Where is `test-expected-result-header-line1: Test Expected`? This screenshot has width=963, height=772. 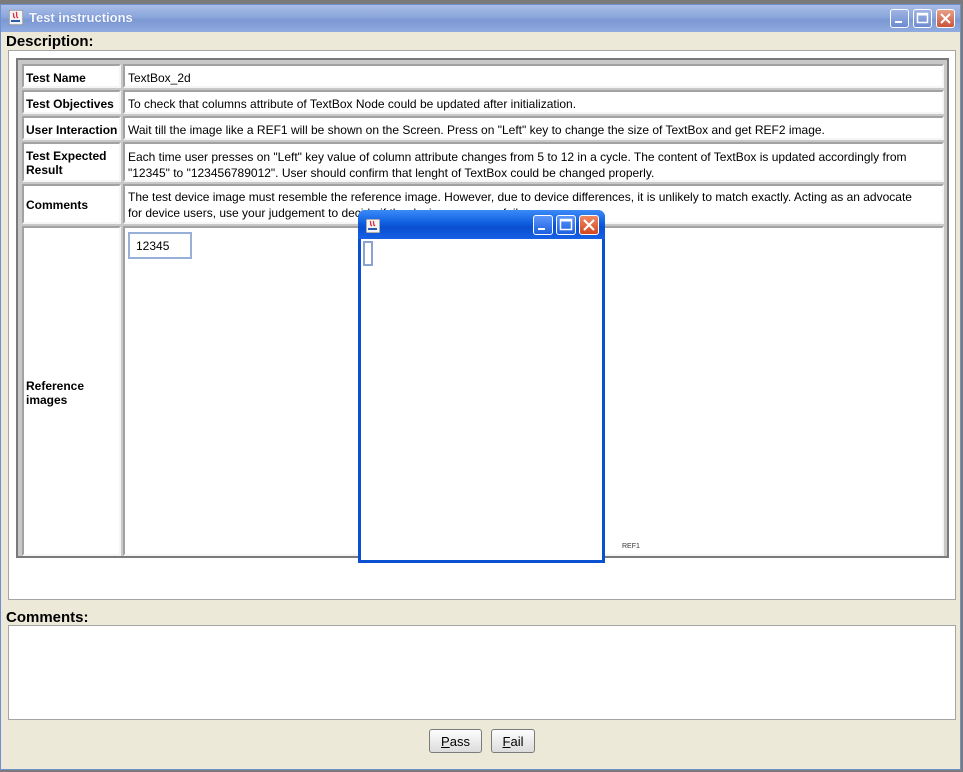 test-expected-result-header-line1: Test Expected is located at coordinates (66, 156).